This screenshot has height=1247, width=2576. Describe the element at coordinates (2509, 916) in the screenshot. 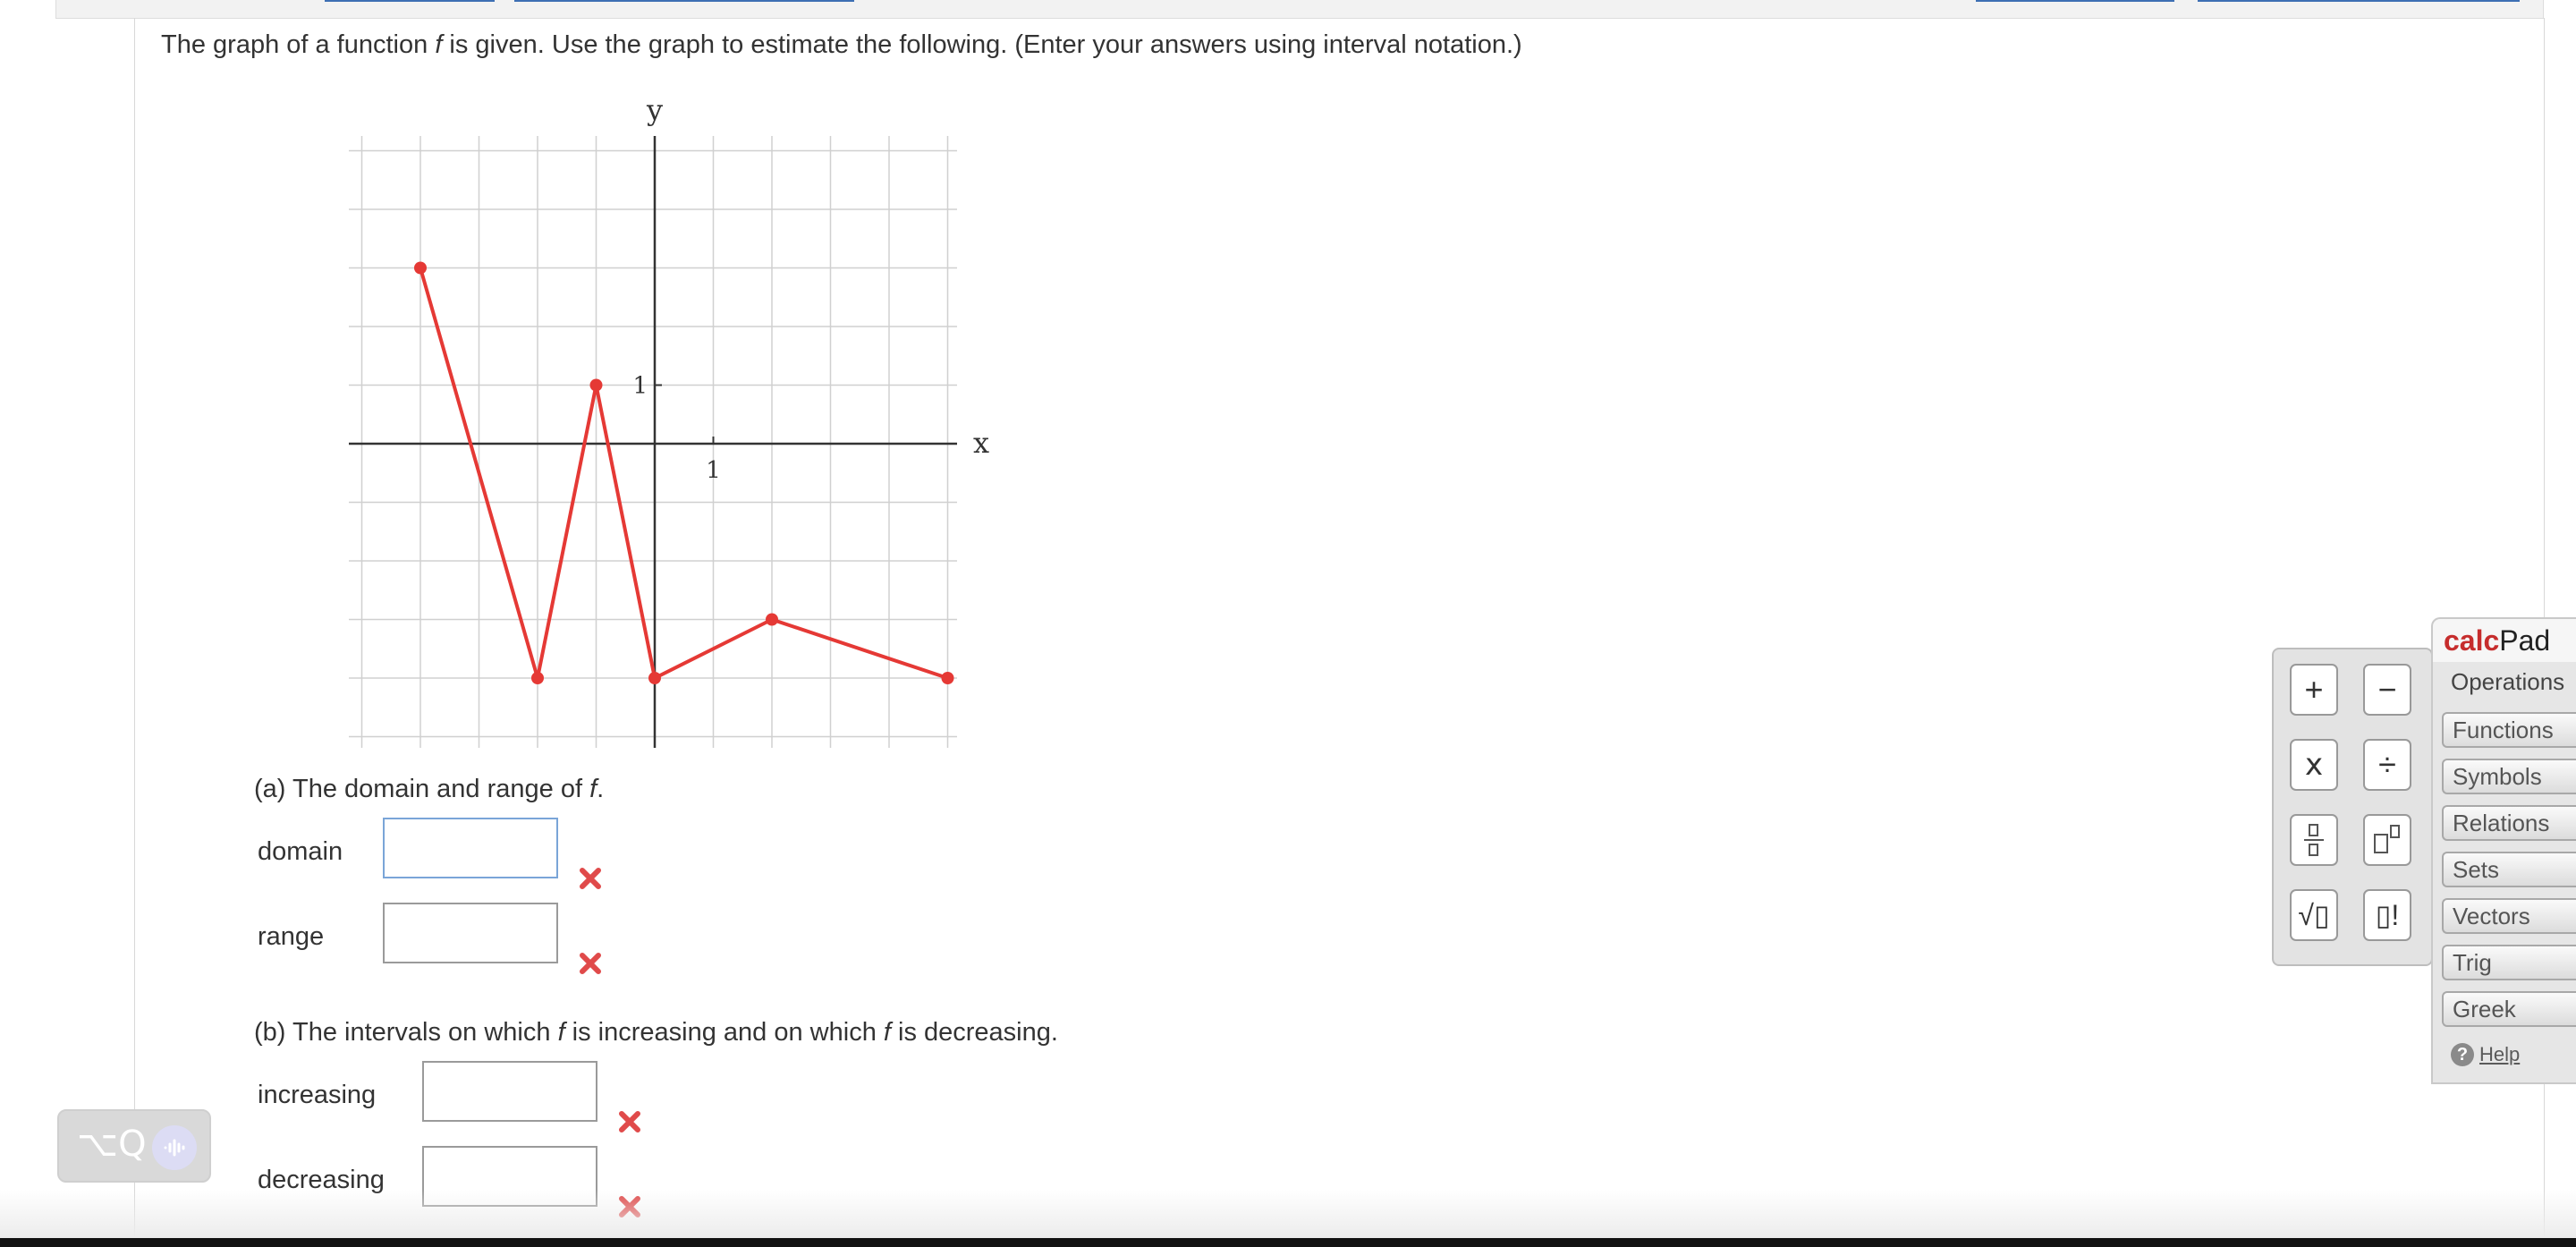

I see `tab-vectors: Vectors` at that location.